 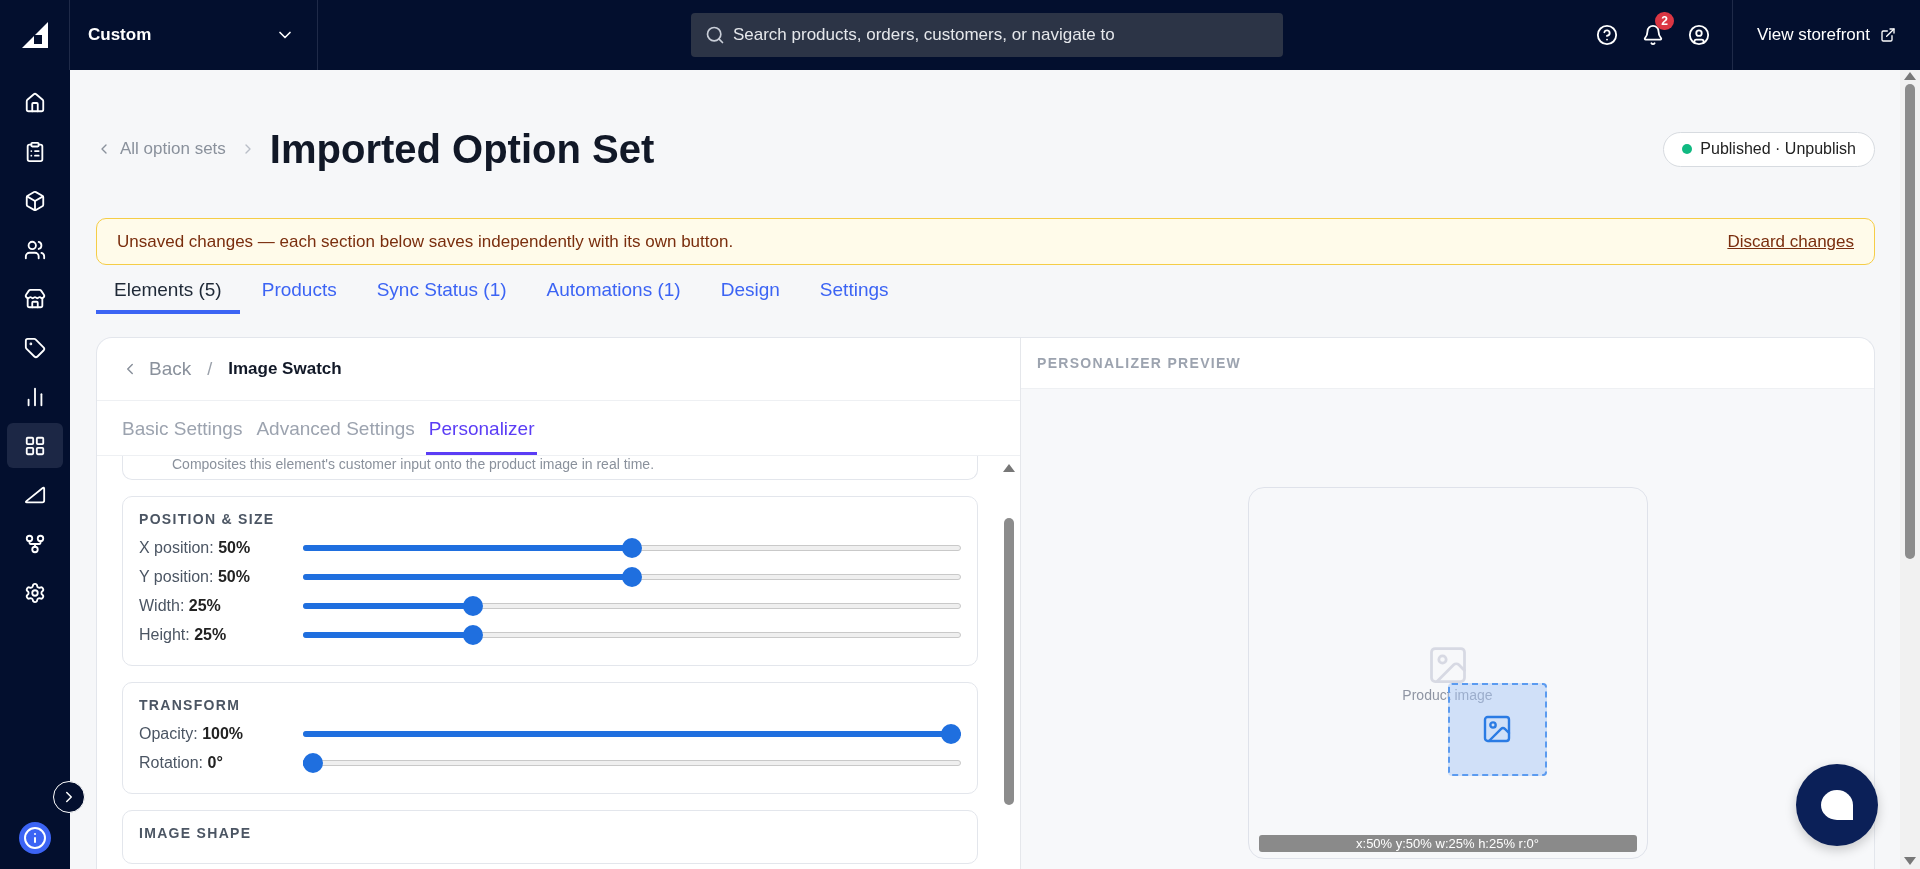 I want to click on slider-label: Opacity: 100%, so click(x=192, y=733).